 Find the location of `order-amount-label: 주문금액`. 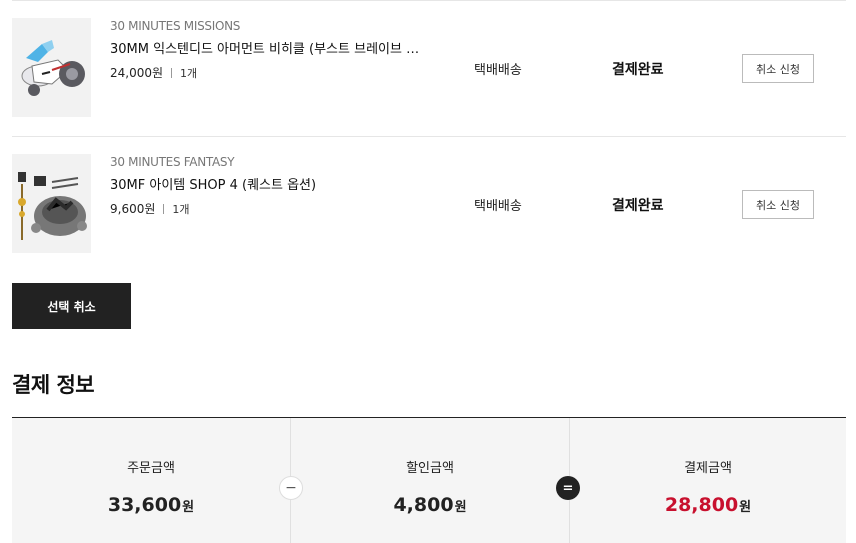

order-amount-label: 주문금액 is located at coordinates (151, 468).